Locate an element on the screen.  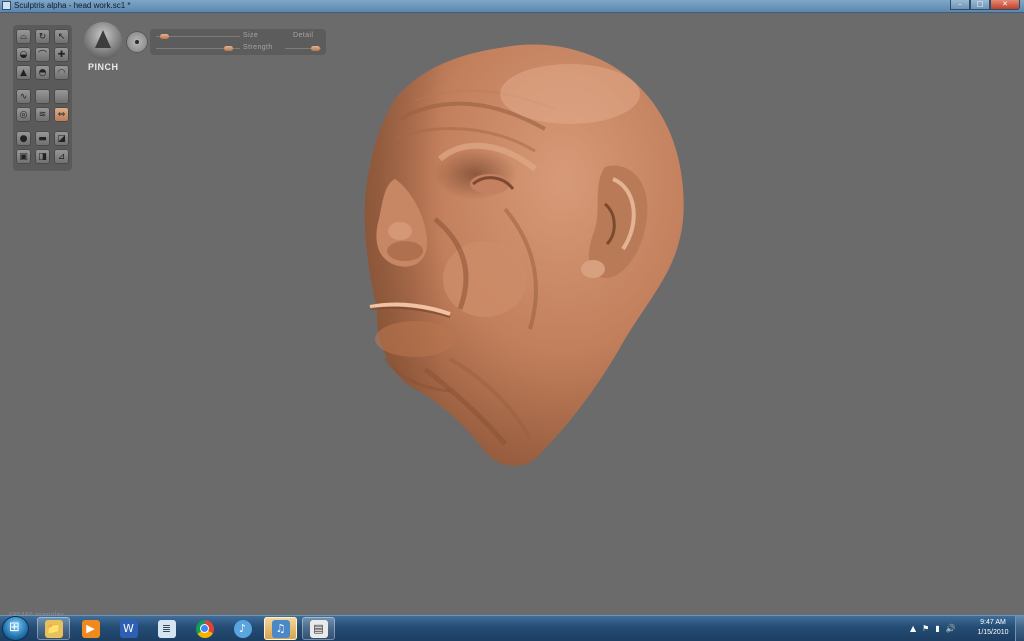
window-controls: – □ ✕ is located at coordinates (985, 5).